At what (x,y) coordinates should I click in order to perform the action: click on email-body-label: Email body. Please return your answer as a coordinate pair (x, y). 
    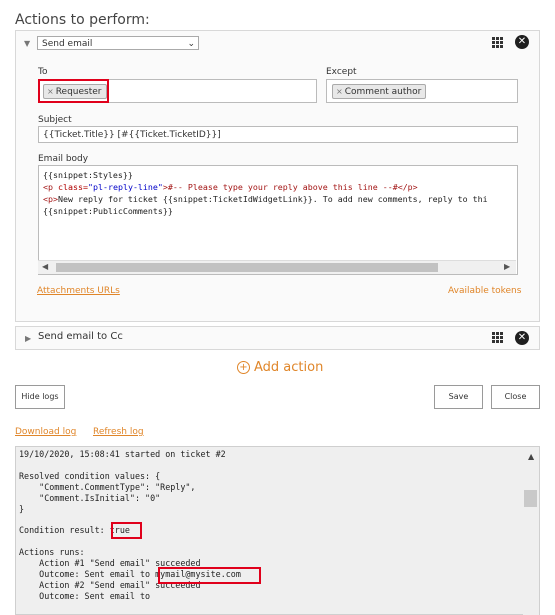
    Looking at the image, I should click on (63, 159).